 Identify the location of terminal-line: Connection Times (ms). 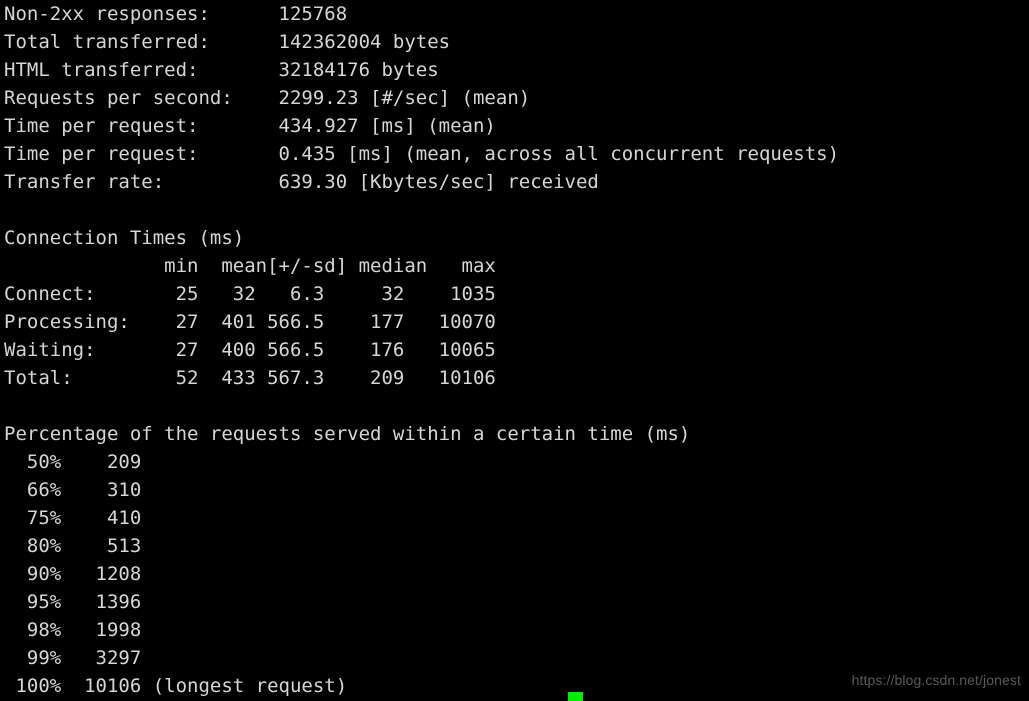
(124, 238).